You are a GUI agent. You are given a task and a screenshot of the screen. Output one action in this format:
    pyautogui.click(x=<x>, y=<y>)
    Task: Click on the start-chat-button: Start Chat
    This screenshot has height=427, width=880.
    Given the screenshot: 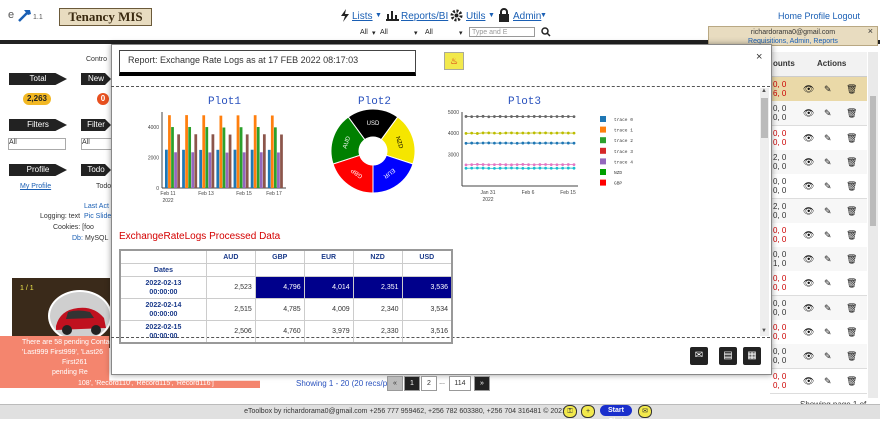 What is the action you would take?
    pyautogui.click(x=616, y=410)
    